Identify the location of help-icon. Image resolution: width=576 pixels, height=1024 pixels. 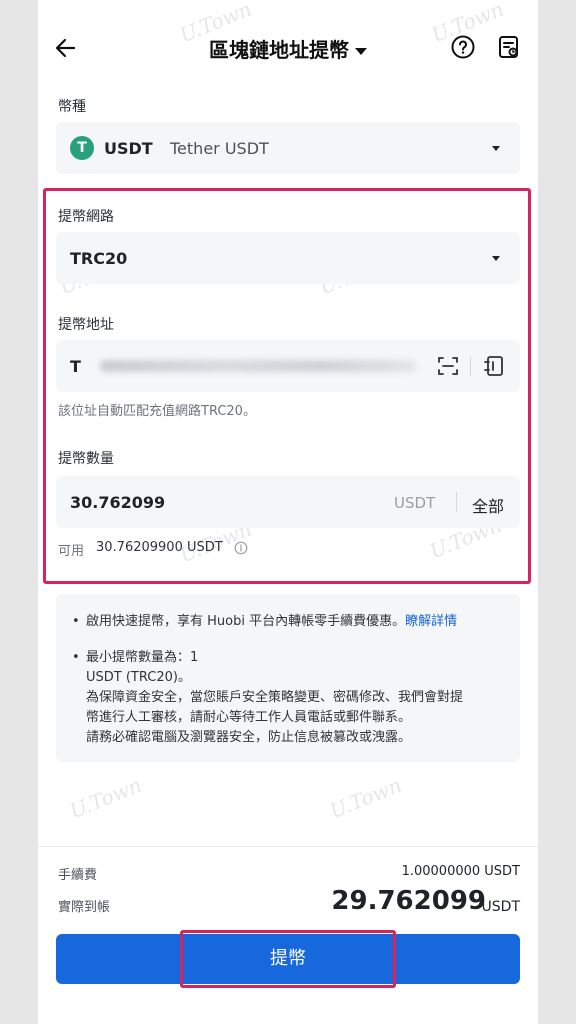
(463, 47).